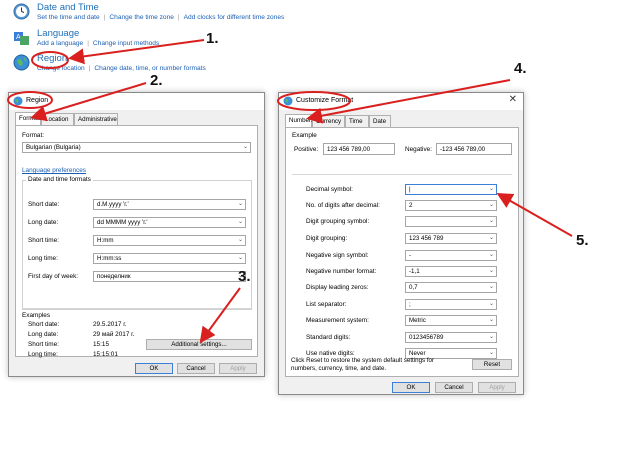  I want to click on example-long-date-label: Long date:, so click(43, 334).